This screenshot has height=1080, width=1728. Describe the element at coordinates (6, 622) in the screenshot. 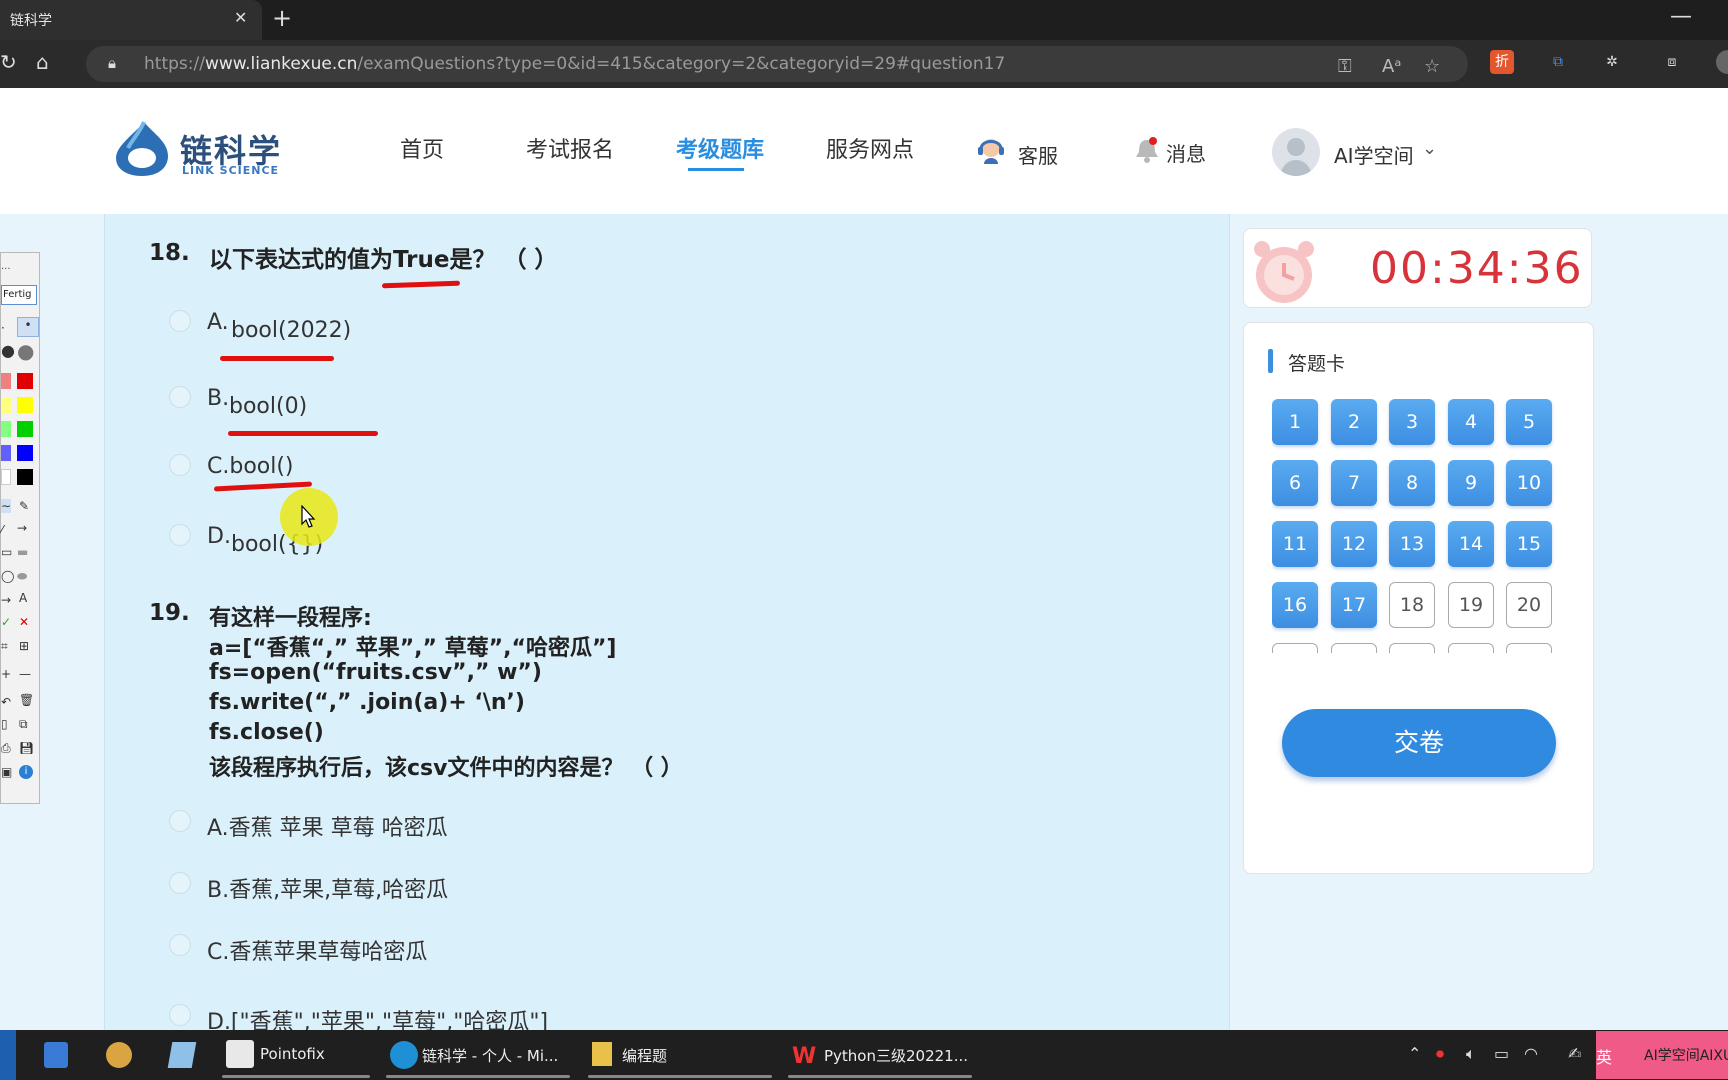

I see `check-icon: ✓` at that location.